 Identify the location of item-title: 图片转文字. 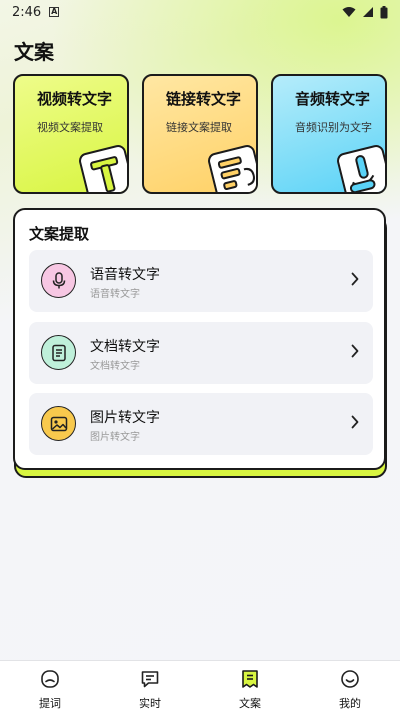
(125, 418).